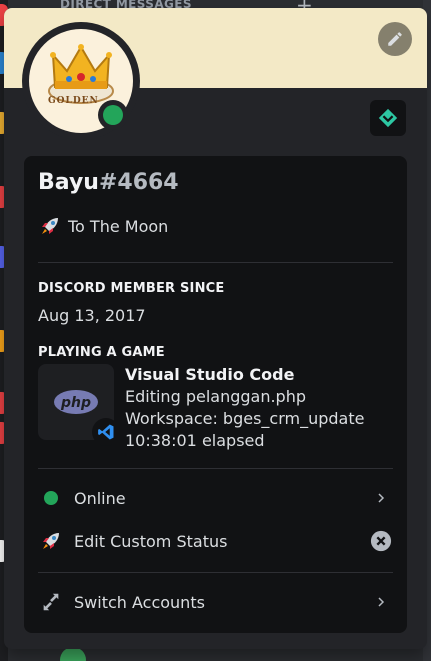  I want to click on game-state: Workspace: bges_crm_update, so click(245, 418).